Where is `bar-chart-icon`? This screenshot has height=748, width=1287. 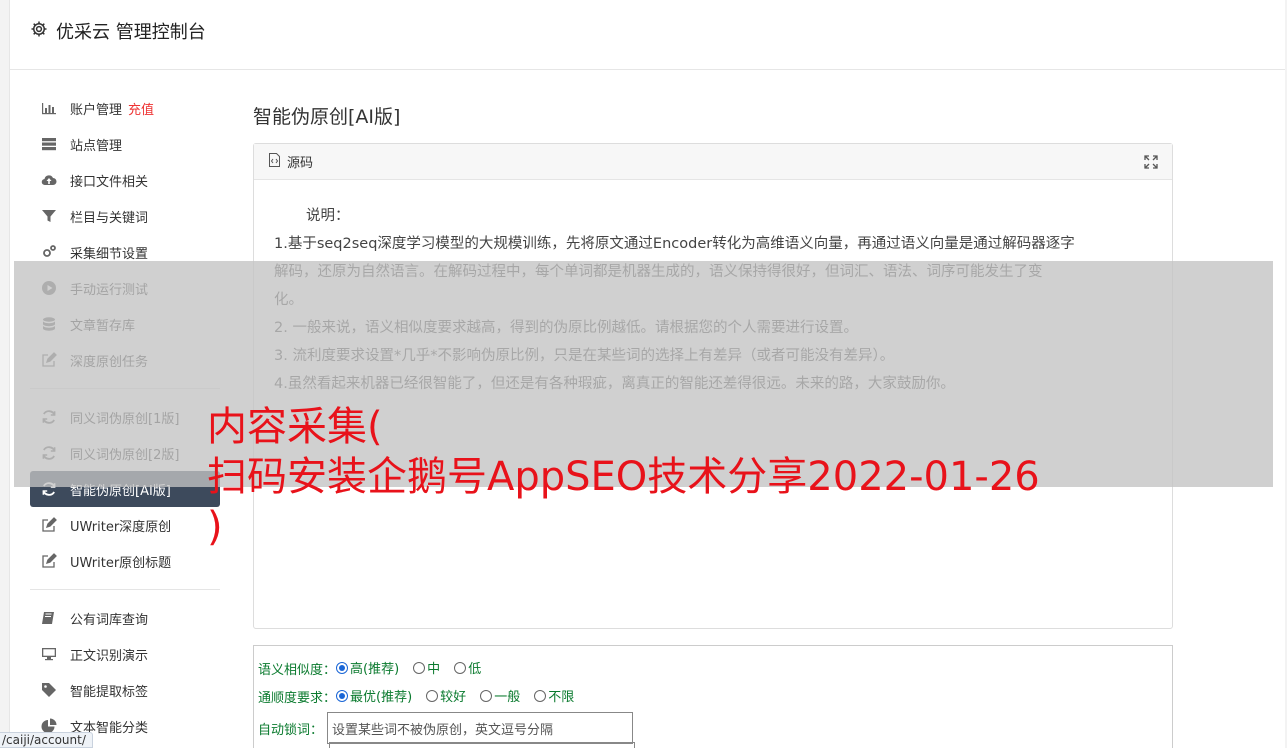 bar-chart-icon is located at coordinates (49, 108).